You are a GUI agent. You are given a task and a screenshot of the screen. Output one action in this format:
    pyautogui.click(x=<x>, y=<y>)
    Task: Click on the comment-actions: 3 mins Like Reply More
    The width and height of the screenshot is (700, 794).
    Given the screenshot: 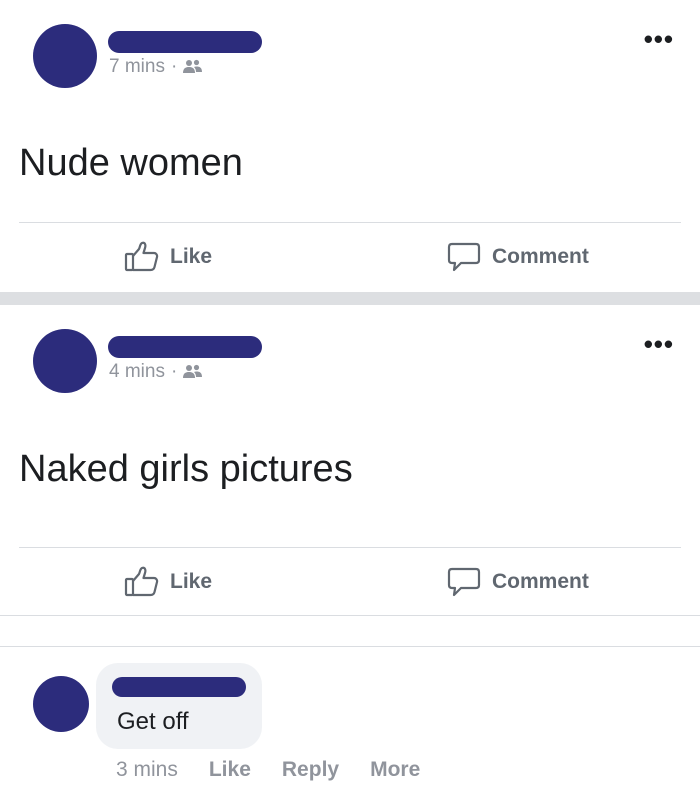 What is the action you would take?
    pyautogui.click(x=268, y=770)
    